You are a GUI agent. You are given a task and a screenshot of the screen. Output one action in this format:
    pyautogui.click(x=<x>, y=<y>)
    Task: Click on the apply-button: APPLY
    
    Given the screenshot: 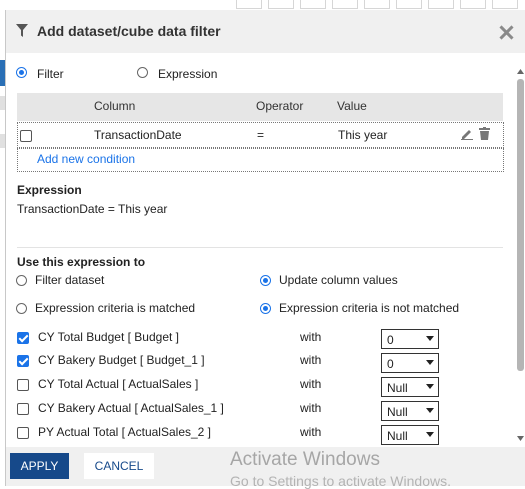 What is the action you would take?
    pyautogui.click(x=39, y=466)
    